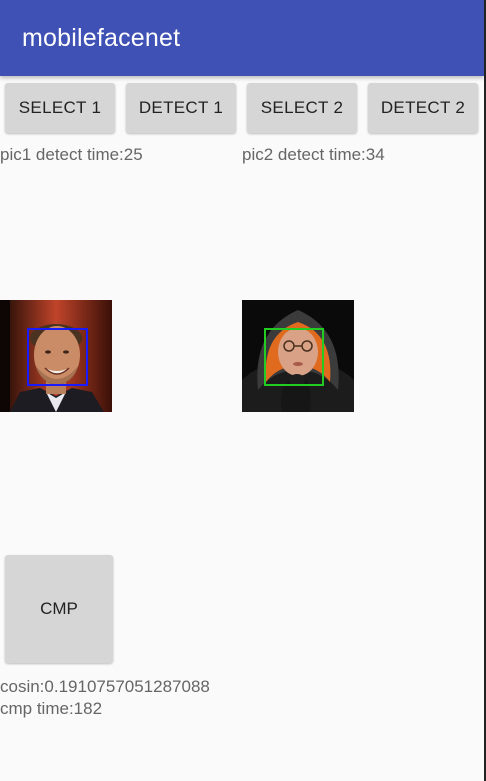 This screenshot has height=781, width=486. What do you see at coordinates (60, 108) in the screenshot?
I see `select-1-button: SELECT 1` at bounding box center [60, 108].